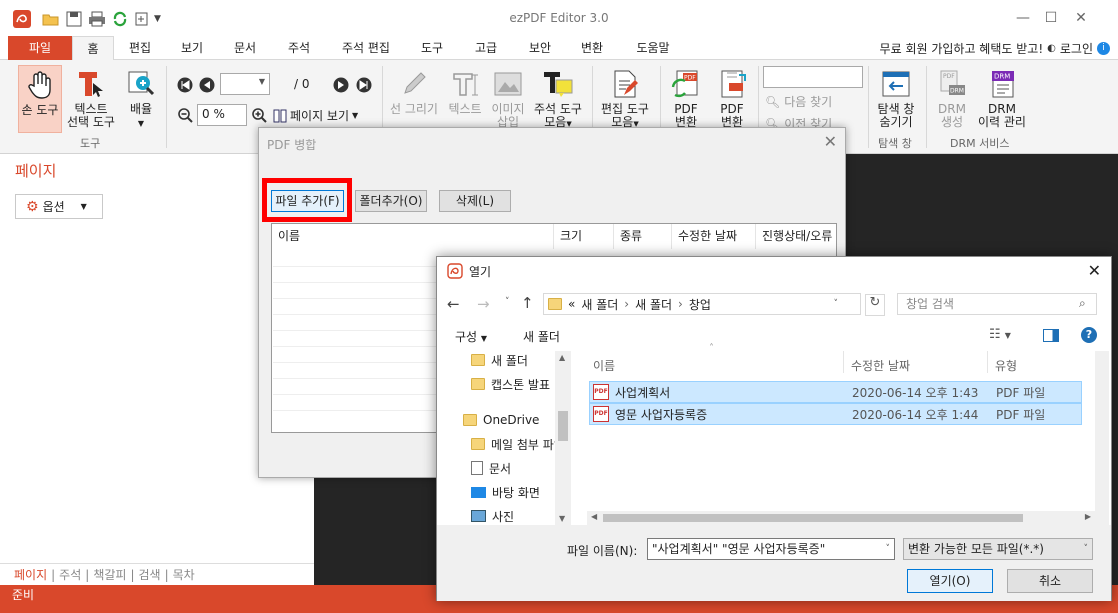 This screenshot has width=1118, height=613. What do you see at coordinates (508, 84) in the screenshot?
I see `image-icon` at bounding box center [508, 84].